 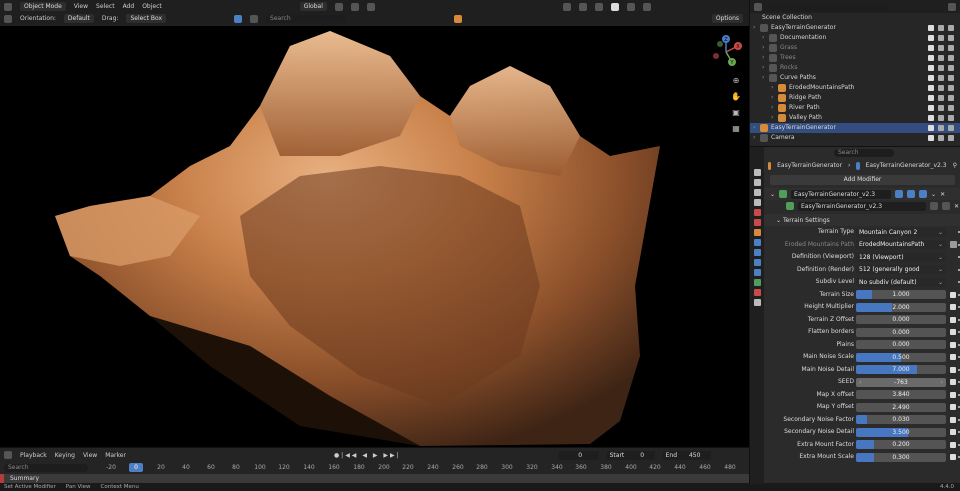 What do you see at coordinates (952, 6) in the screenshot?
I see `filter-icon` at bounding box center [952, 6].